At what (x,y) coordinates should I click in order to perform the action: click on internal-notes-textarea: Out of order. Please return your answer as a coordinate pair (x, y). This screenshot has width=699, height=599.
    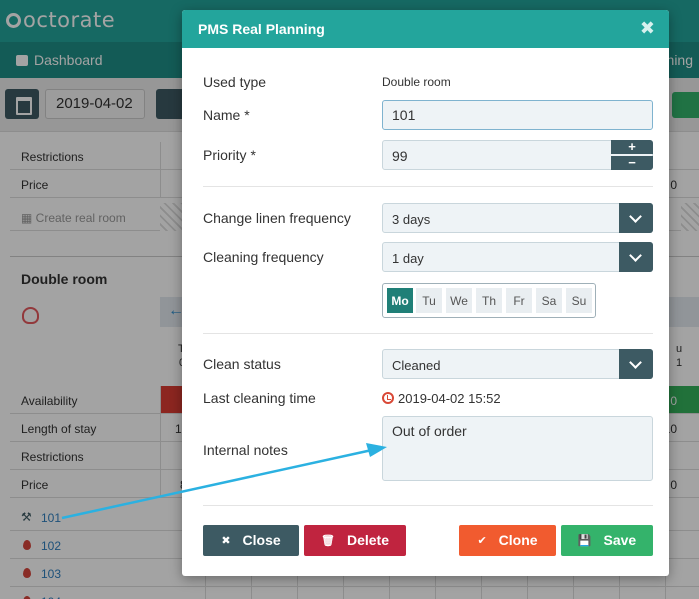
    Looking at the image, I should click on (517, 448).